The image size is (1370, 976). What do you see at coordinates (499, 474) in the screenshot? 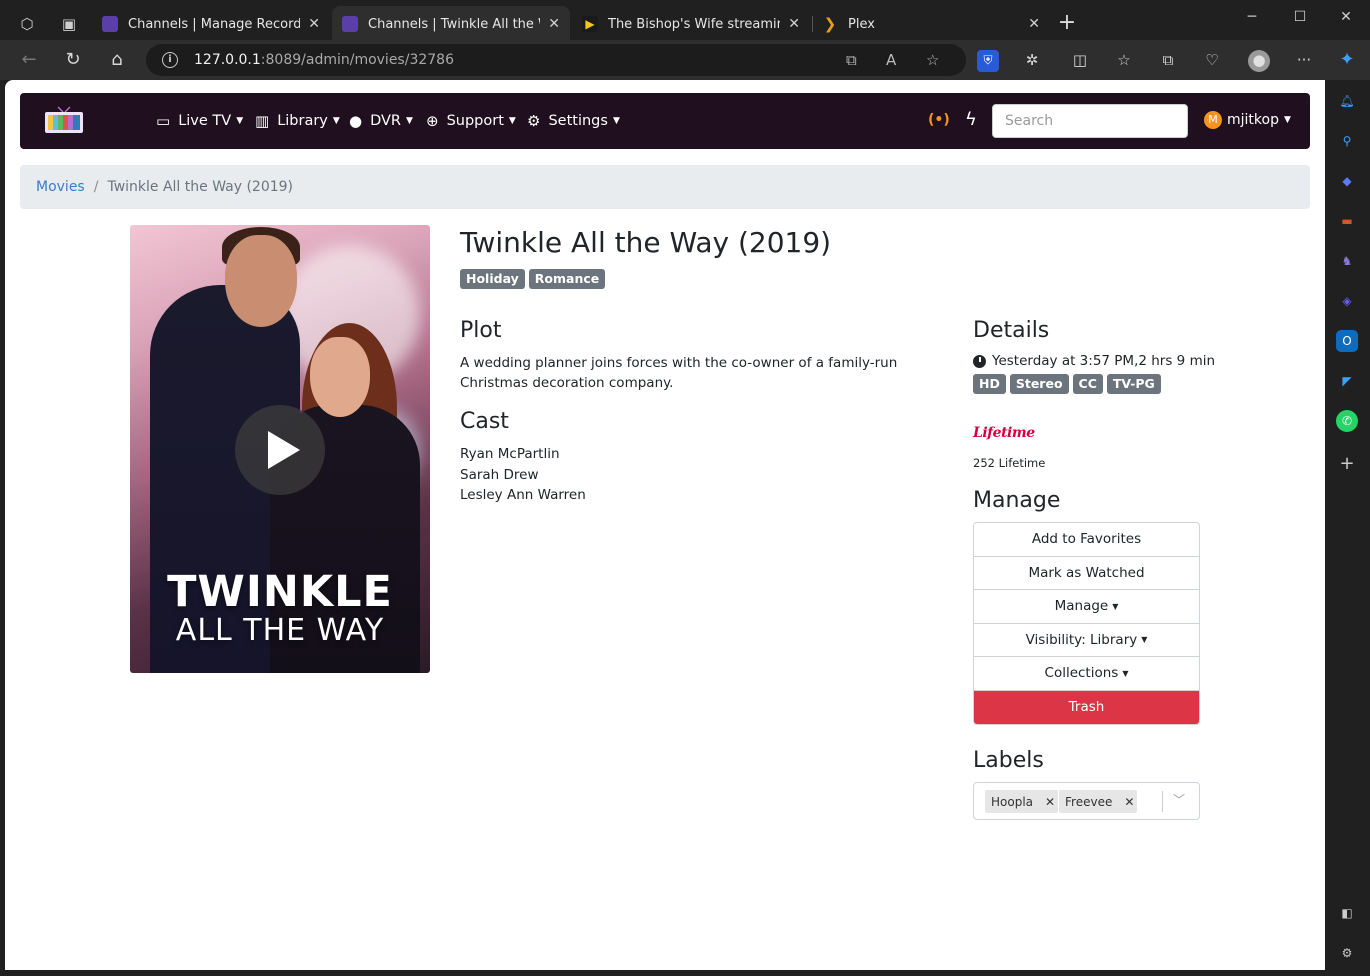
I see `cast-member: Sarah Drew` at bounding box center [499, 474].